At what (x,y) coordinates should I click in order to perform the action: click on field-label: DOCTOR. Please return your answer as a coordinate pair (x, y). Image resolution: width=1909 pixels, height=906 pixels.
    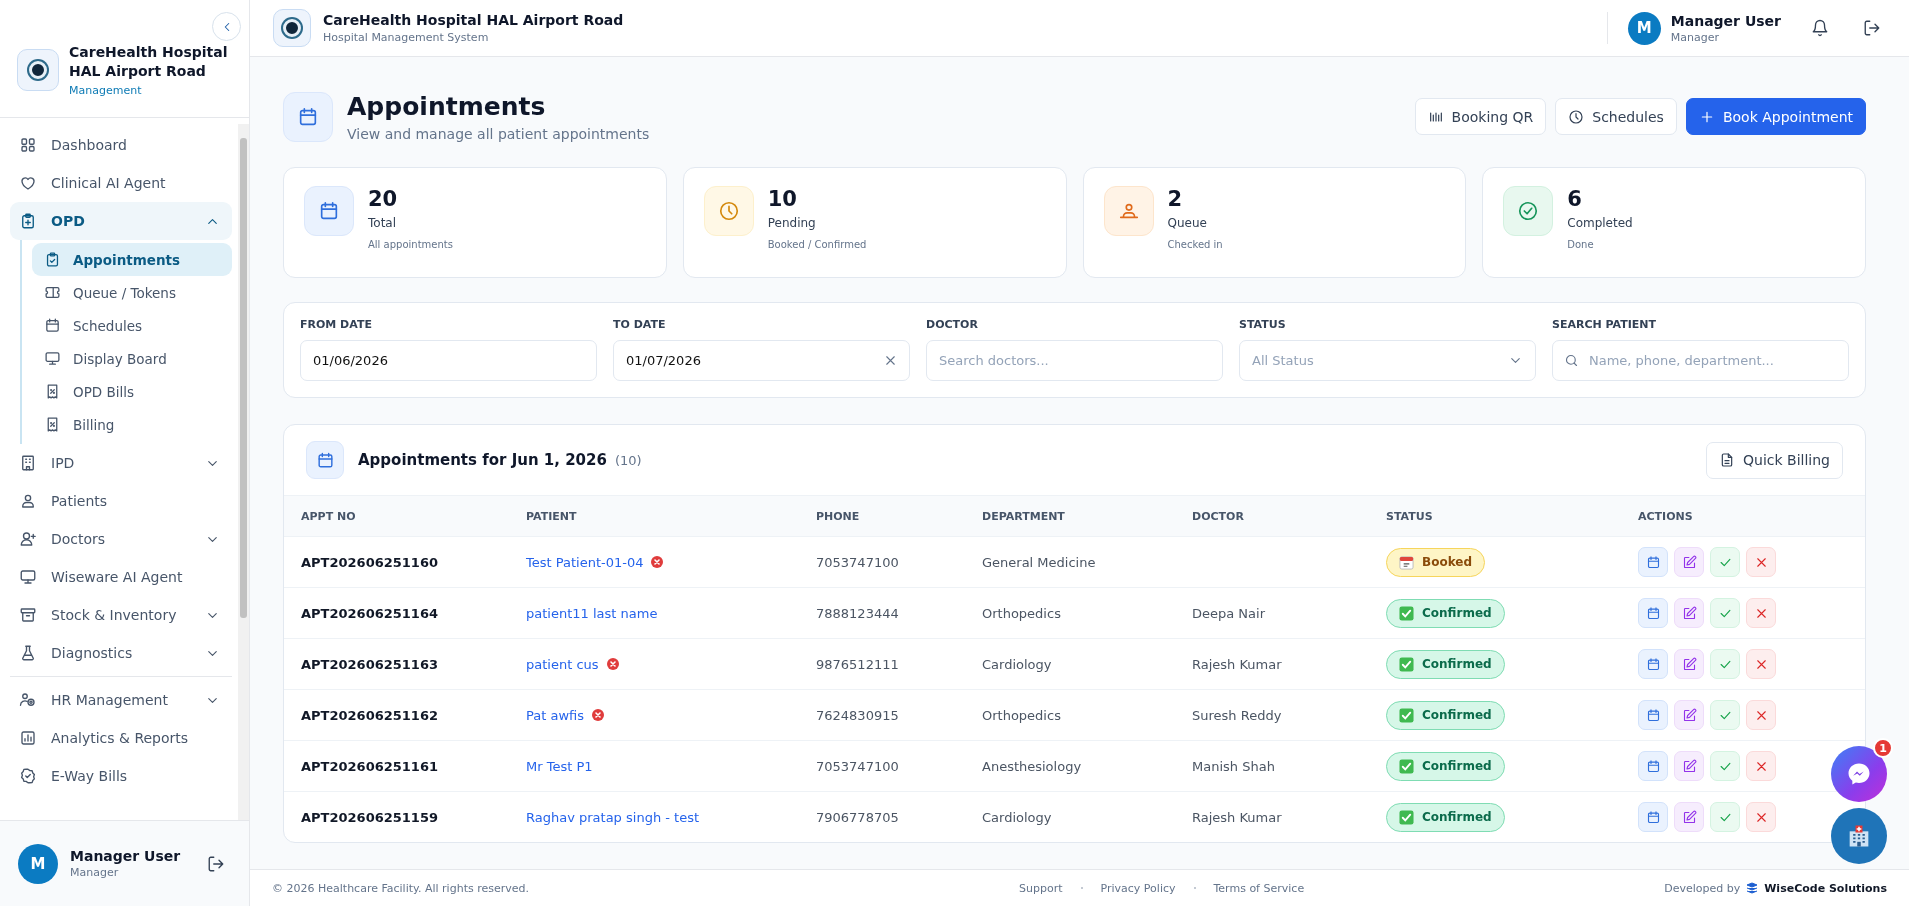
    Looking at the image, I should click on (952, 324).